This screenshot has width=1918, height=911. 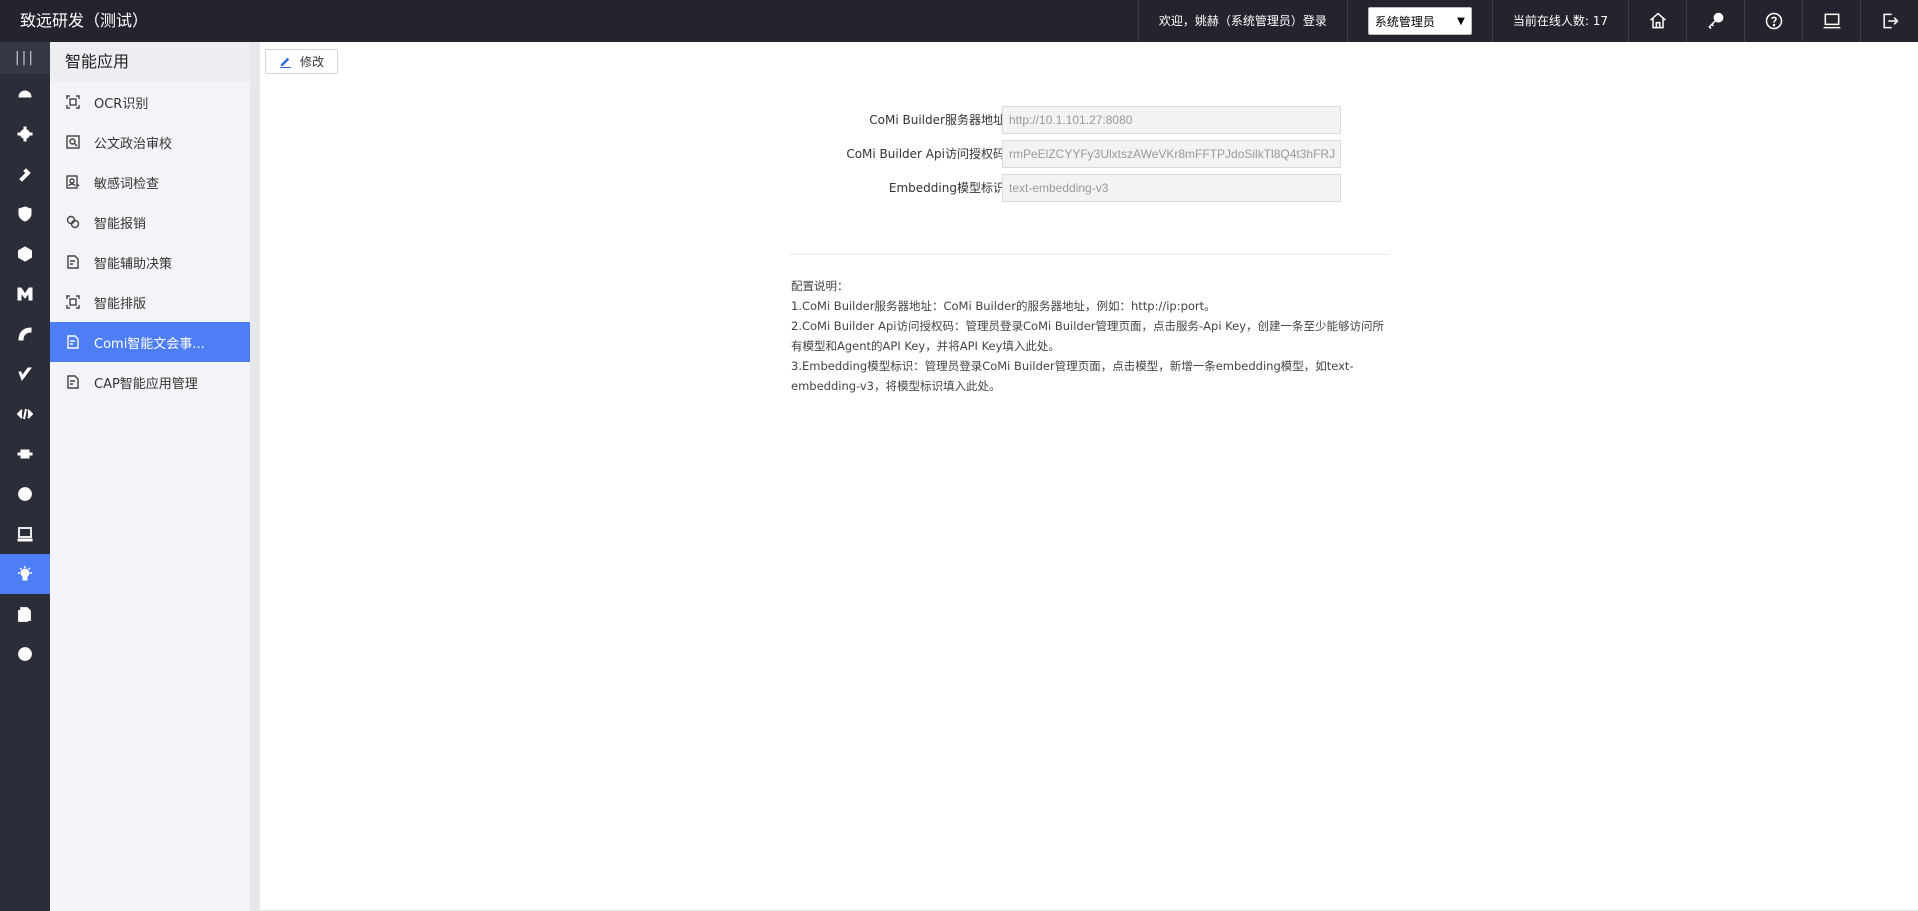 I want to click on api-key-label: CoMi Builder Api访问授权码:, so click(x=927, y=154).